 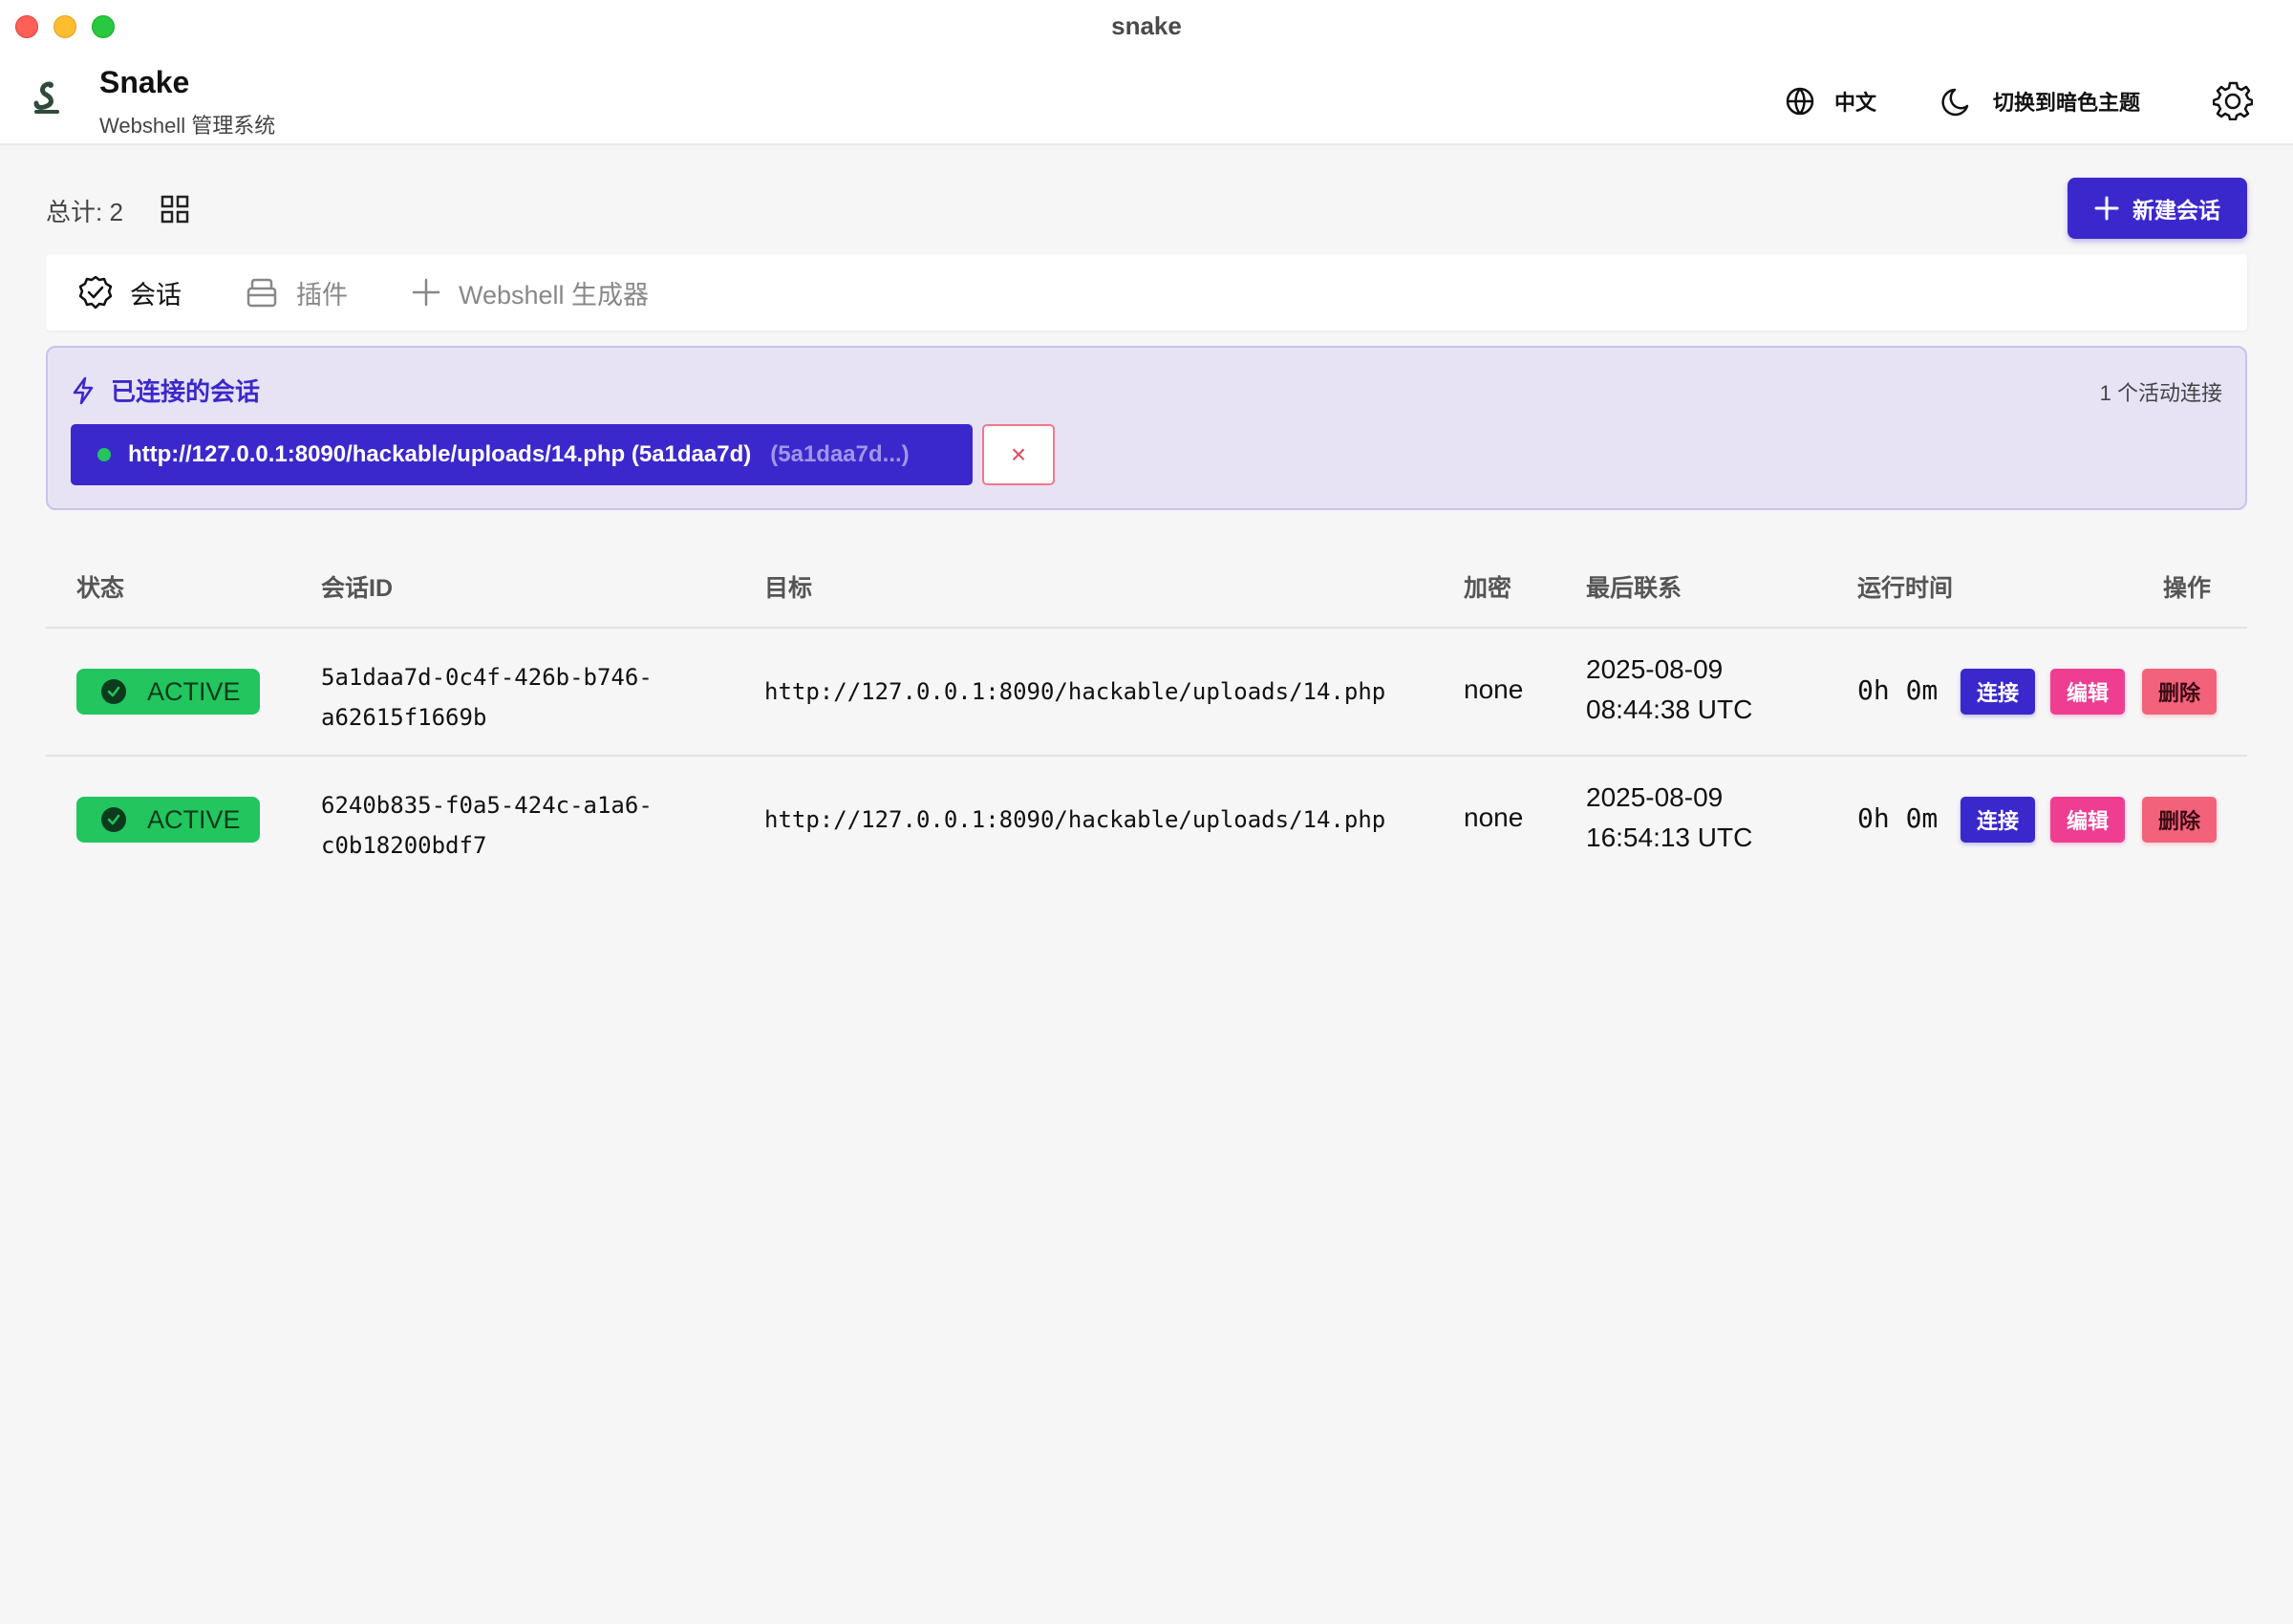 What do you see at coordinates (84, 212) in the screenshot?
I see `total-count: 总计: 2` at bounding box center [84, 212].